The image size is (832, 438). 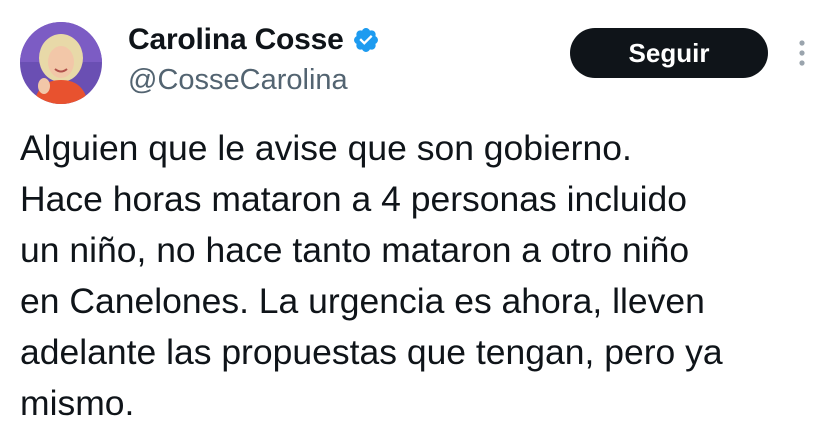 I want to click on avatar, so click(x=61, y=63).